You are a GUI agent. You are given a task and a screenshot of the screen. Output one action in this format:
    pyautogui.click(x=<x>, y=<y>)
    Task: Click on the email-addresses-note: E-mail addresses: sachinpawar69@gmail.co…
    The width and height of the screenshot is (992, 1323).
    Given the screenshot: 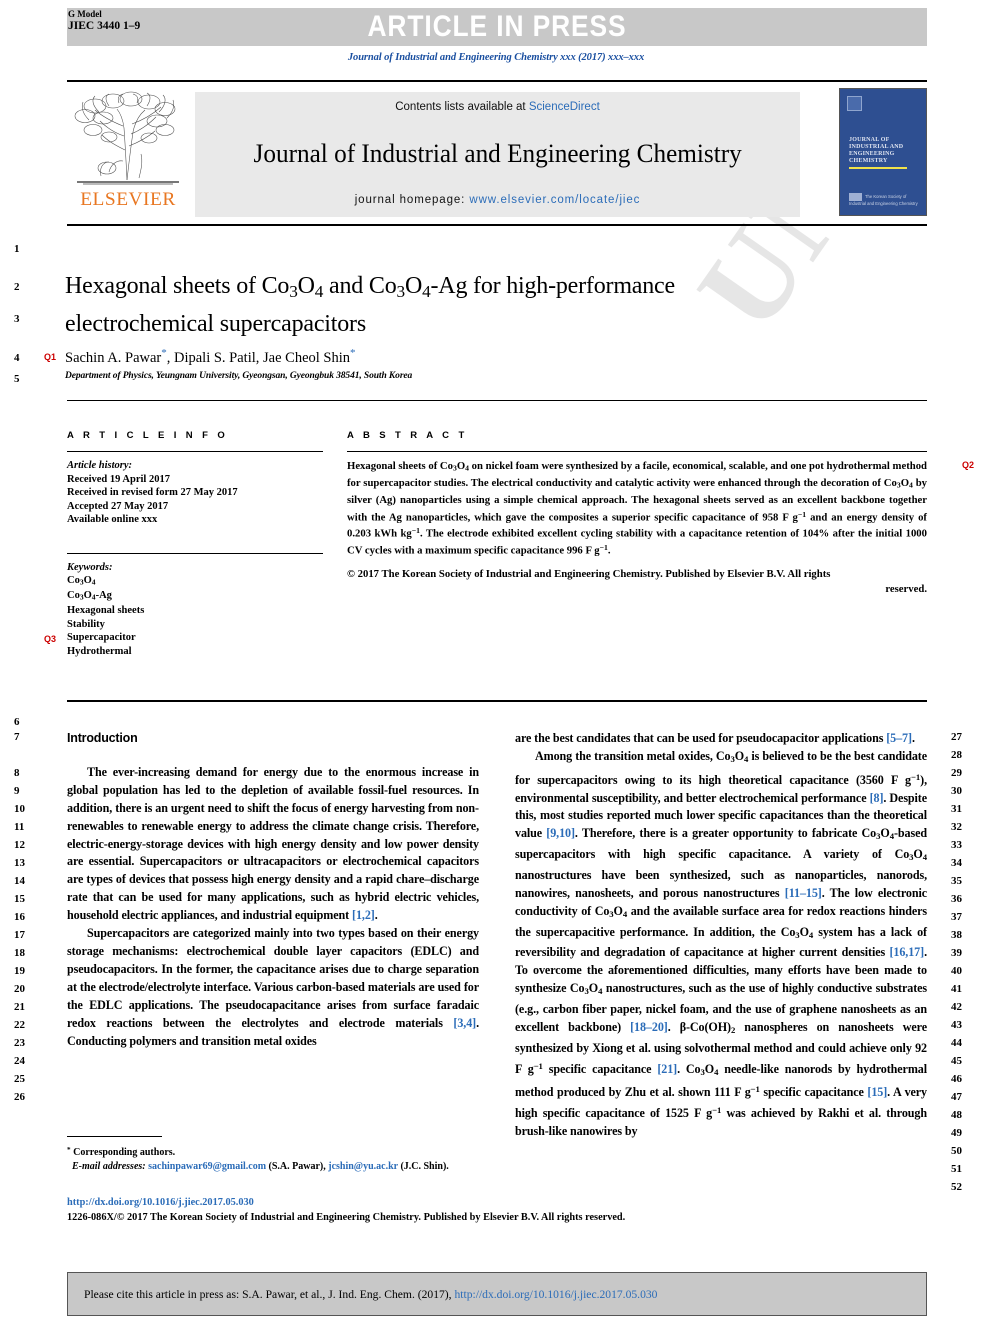 What is the action you would take?
    pyautogui.click(x=273, y=1167)
    